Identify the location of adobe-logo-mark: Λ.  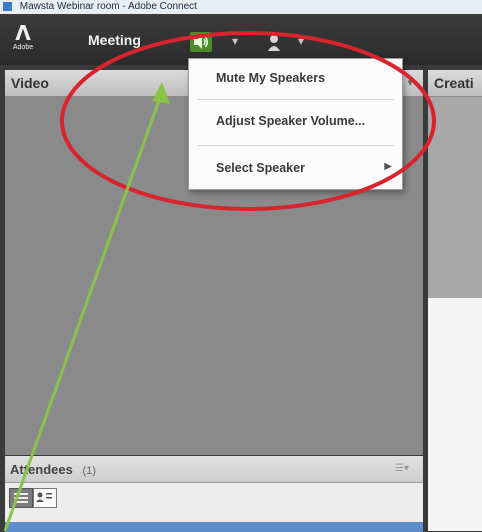
(23, 33).